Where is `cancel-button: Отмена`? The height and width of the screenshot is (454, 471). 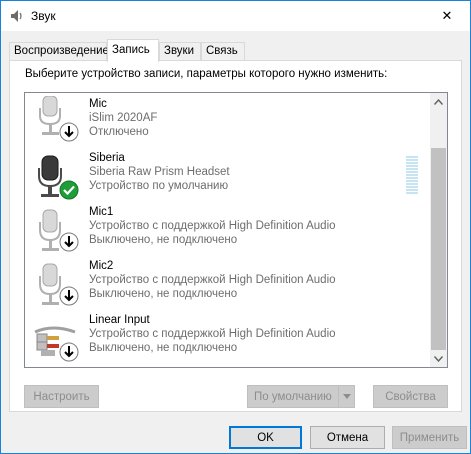
cancel-button: Отмена is located at coordinates (347, 437).